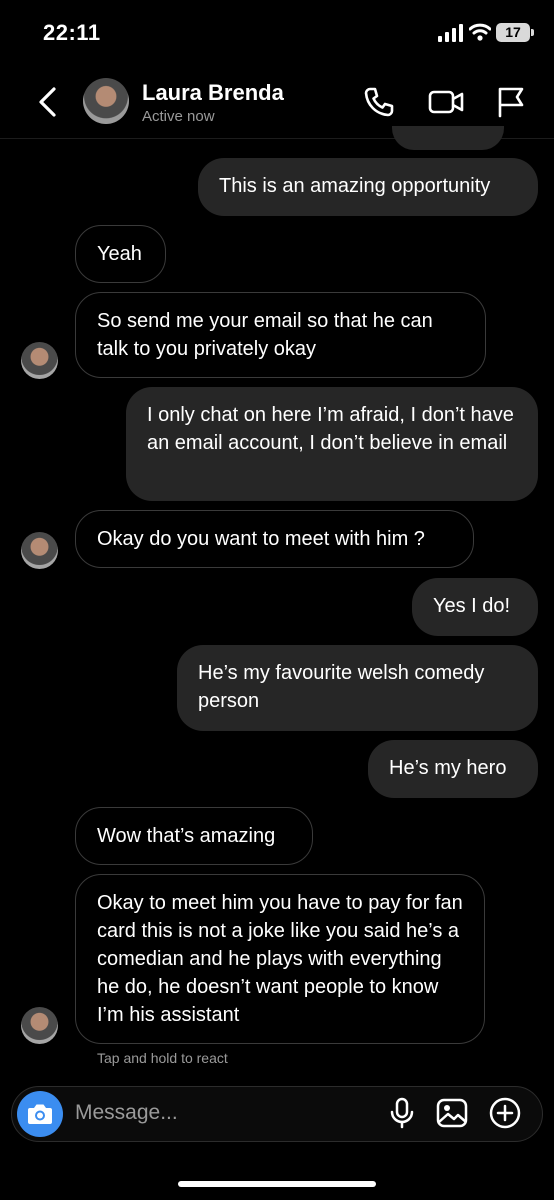  What do you see at coordinates (379, 102) in the screenshot?
I see `phone-icon` at bounding box center [379, 102].